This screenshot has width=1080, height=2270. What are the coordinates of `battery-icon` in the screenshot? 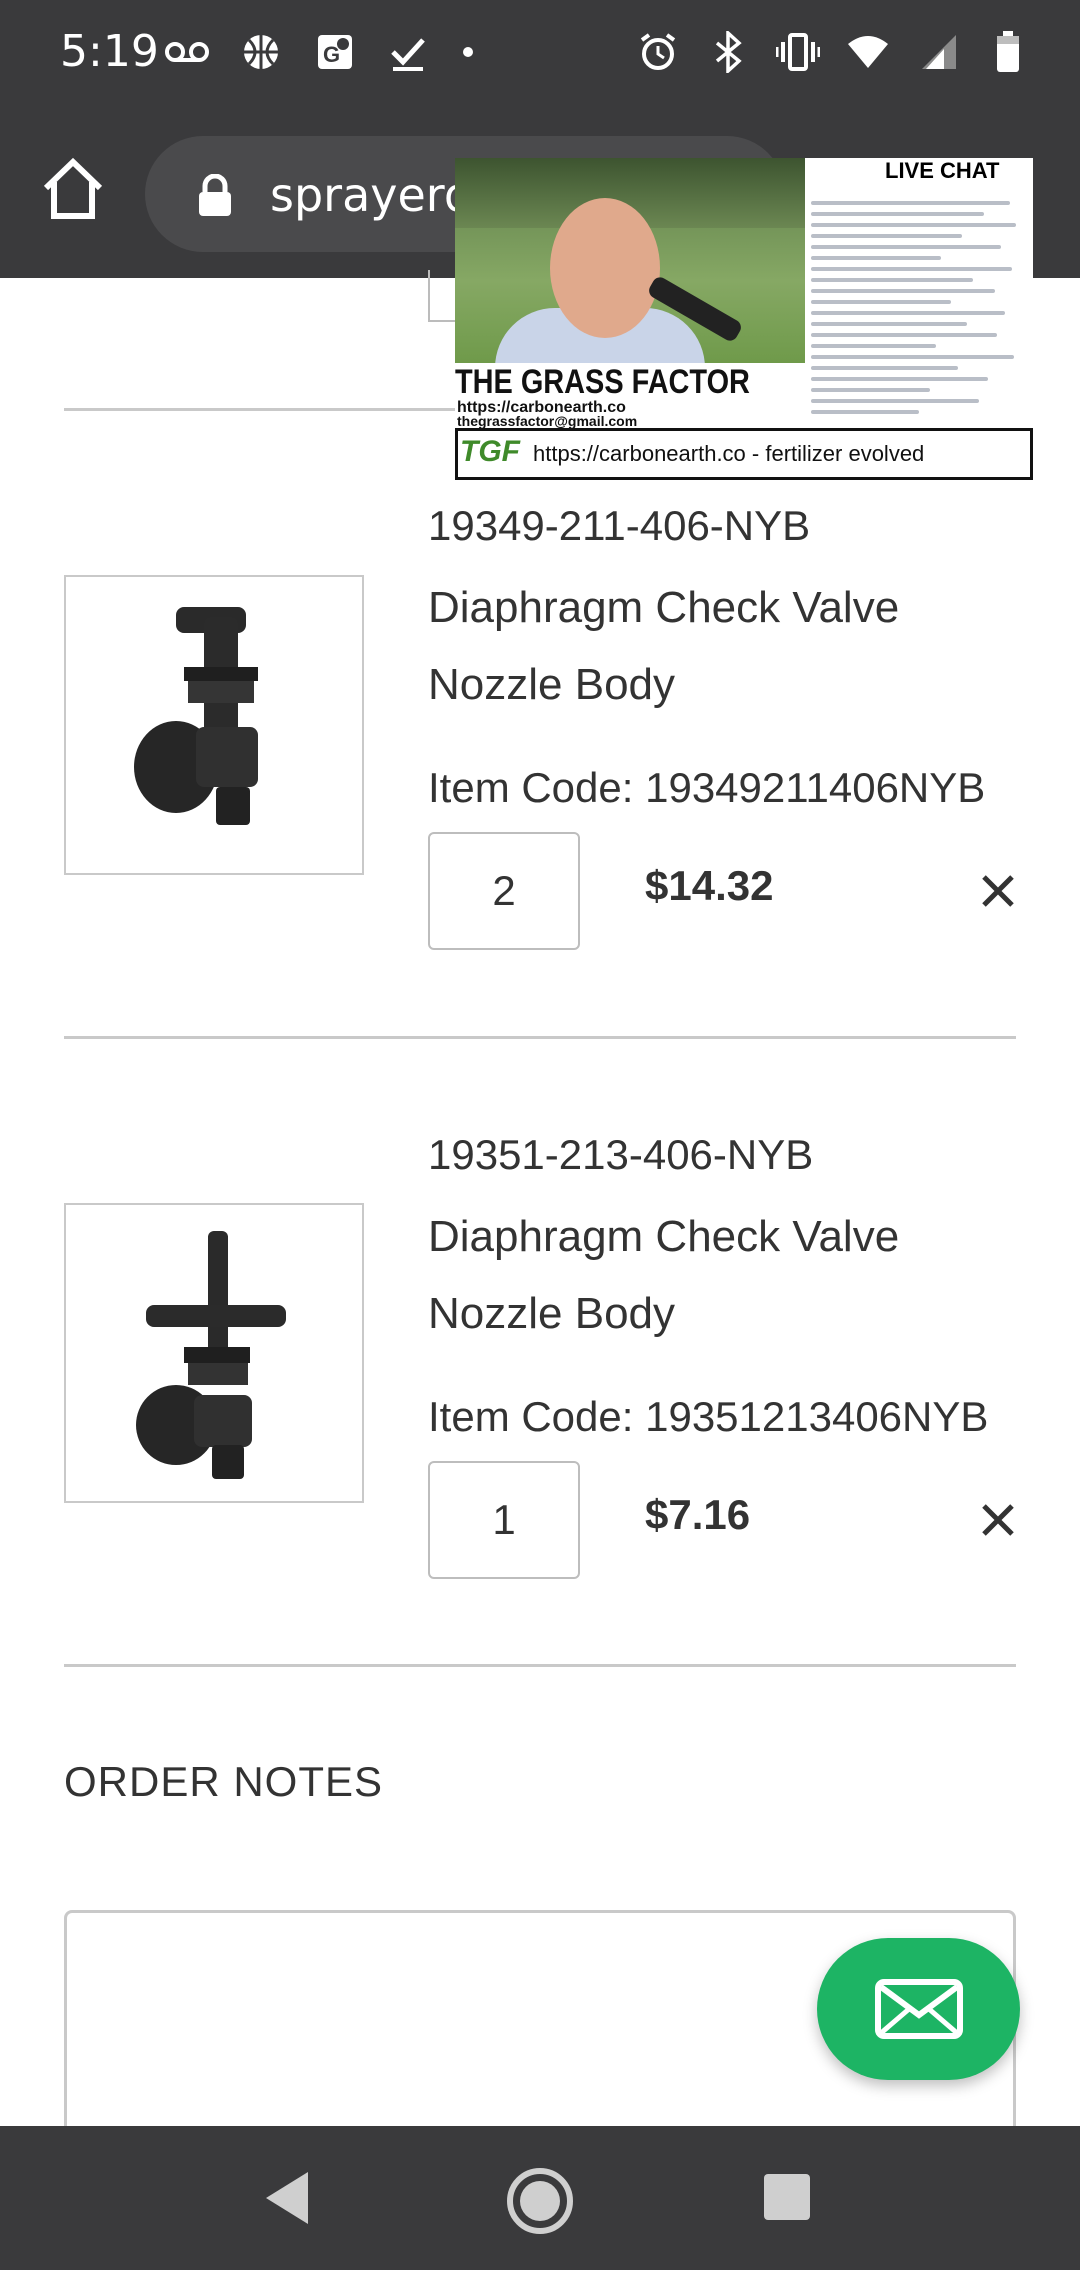 It's located at (1008, 52).